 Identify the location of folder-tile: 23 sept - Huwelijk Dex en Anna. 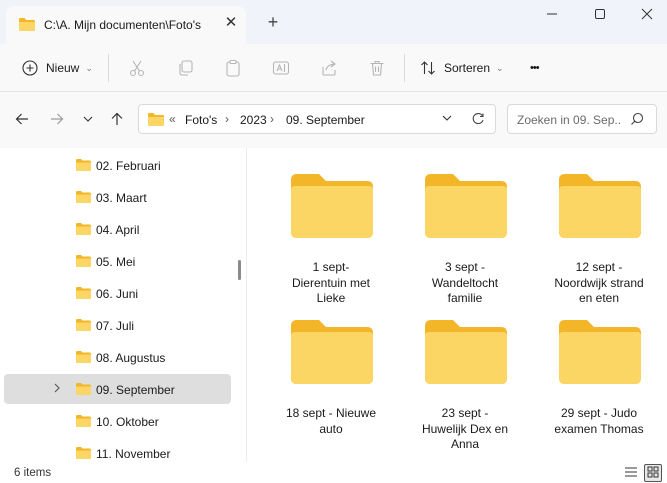
(465, 376).